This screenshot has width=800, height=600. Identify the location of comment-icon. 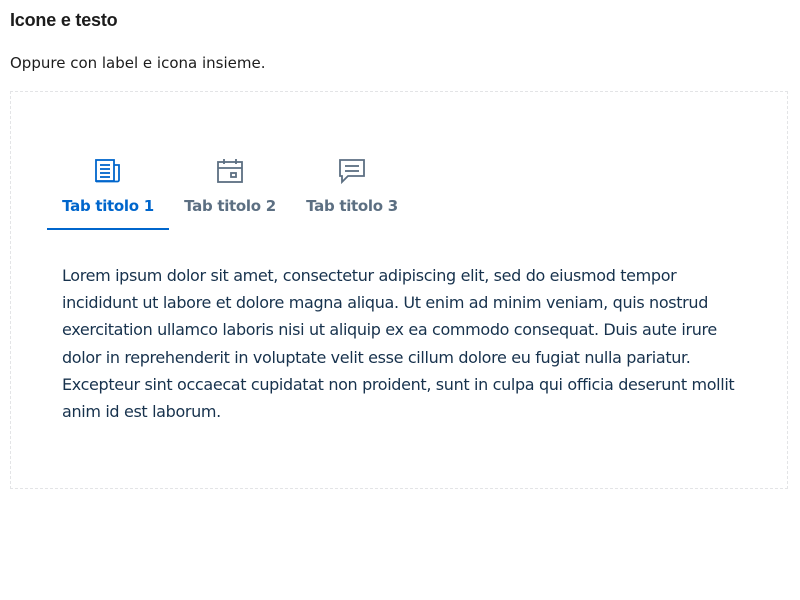
(352, 171).